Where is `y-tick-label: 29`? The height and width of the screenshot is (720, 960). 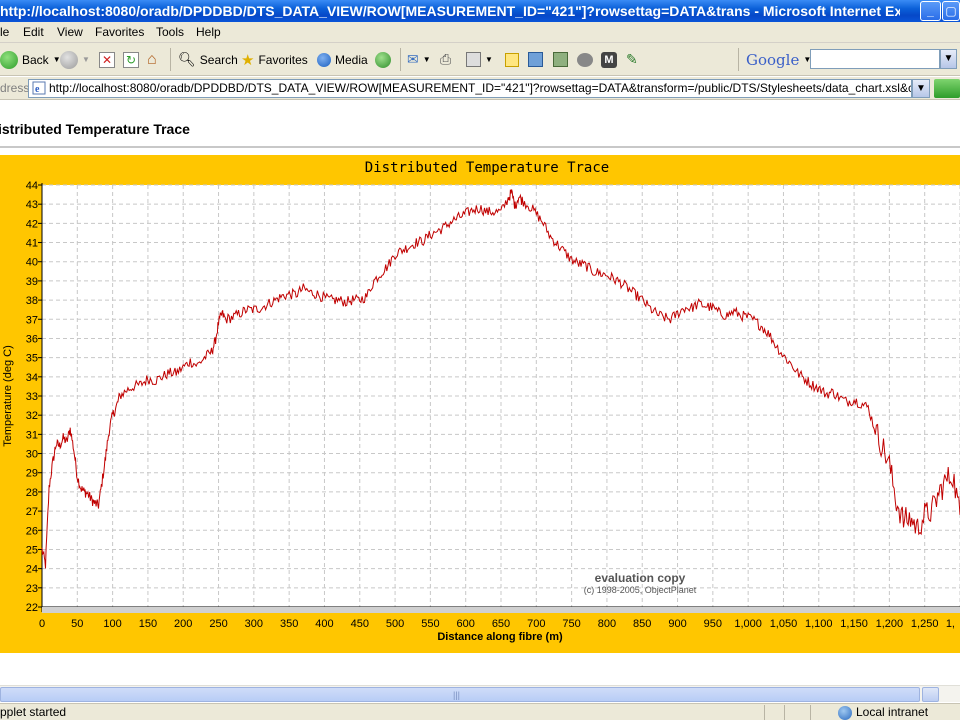 y-tick-label: 29 is located at coordinates (32, 474).